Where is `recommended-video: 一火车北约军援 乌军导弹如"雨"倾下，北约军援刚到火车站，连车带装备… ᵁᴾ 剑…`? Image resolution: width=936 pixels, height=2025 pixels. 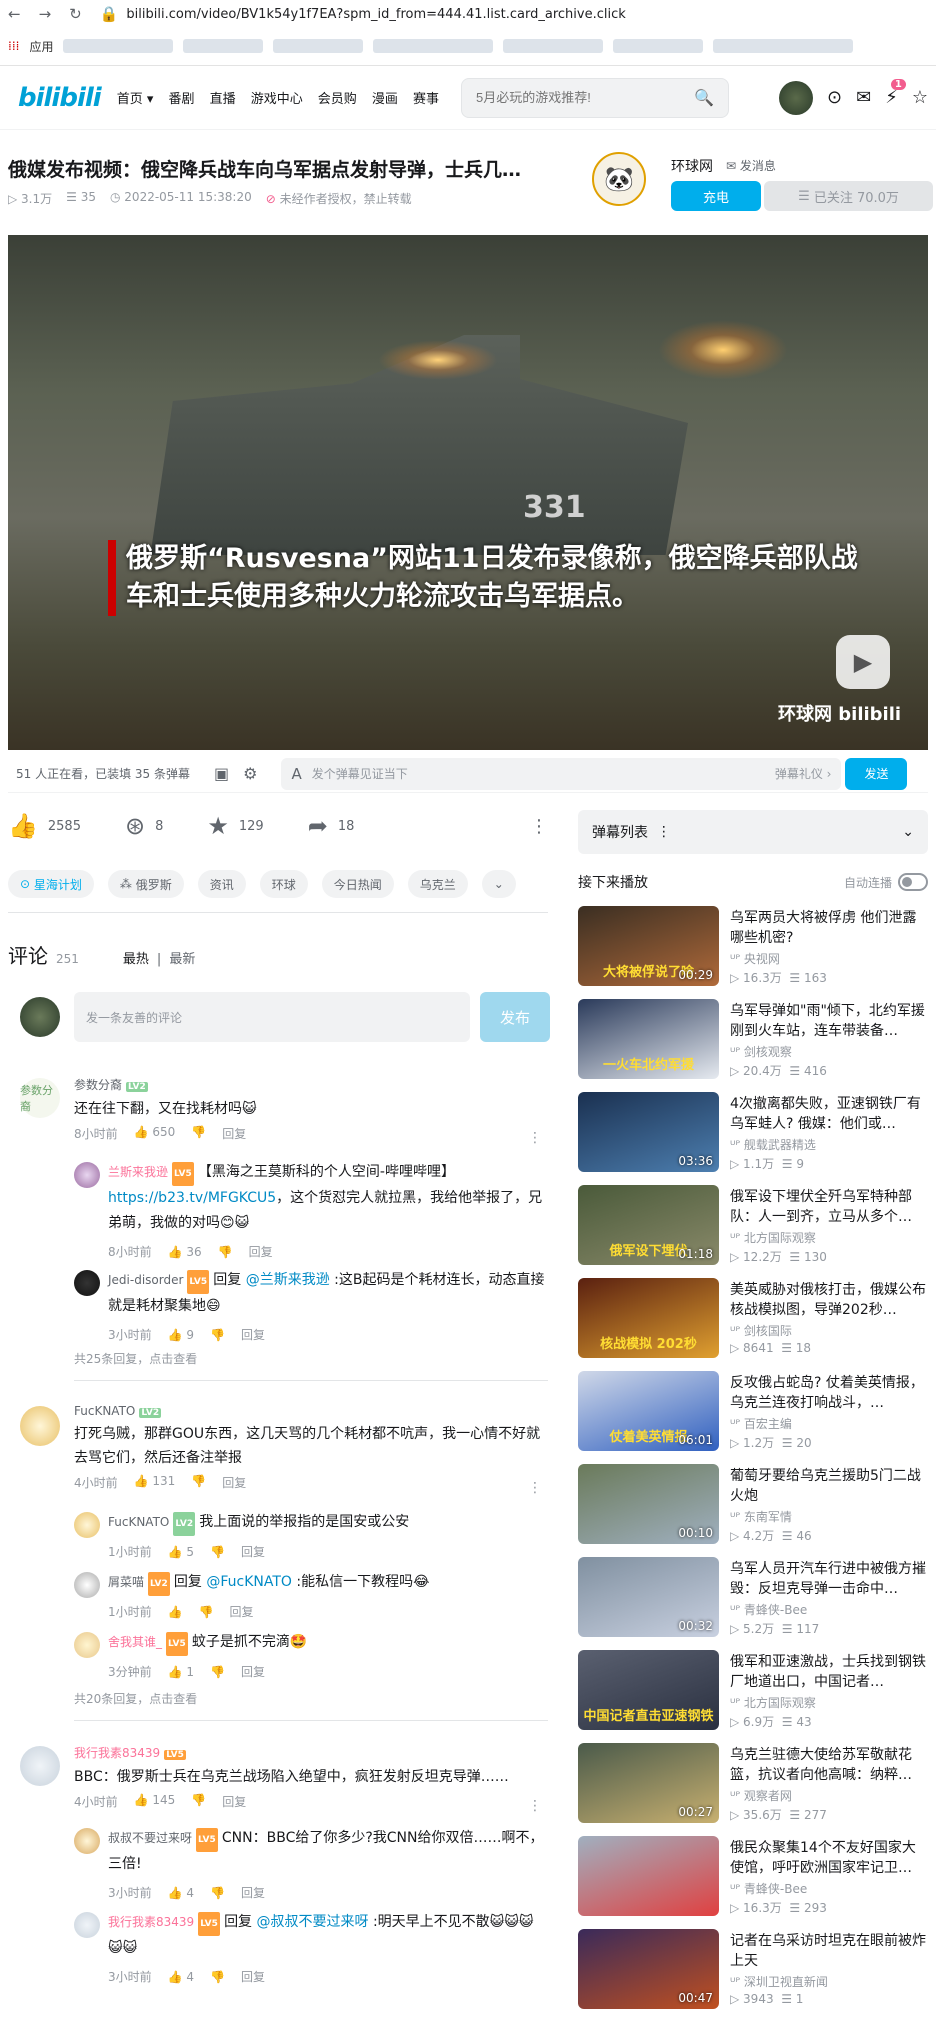 recommended-video: 一火车北约军援 乌军导弹如"雨"倾下，北约军援刚到火车站，连车带装备… ᵁᴾ 剑… is located at coordinates (753, 1040).